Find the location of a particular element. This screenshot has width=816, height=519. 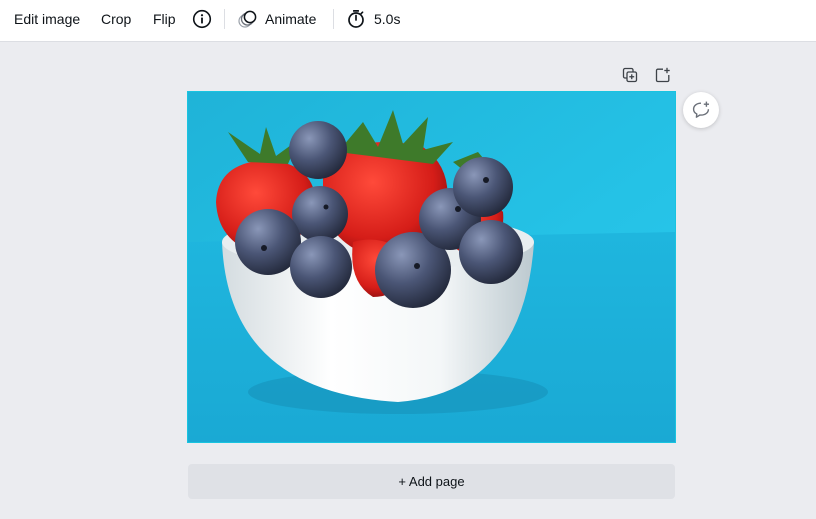

edit-image-button: Edit image is located at coordinates (47, 18).